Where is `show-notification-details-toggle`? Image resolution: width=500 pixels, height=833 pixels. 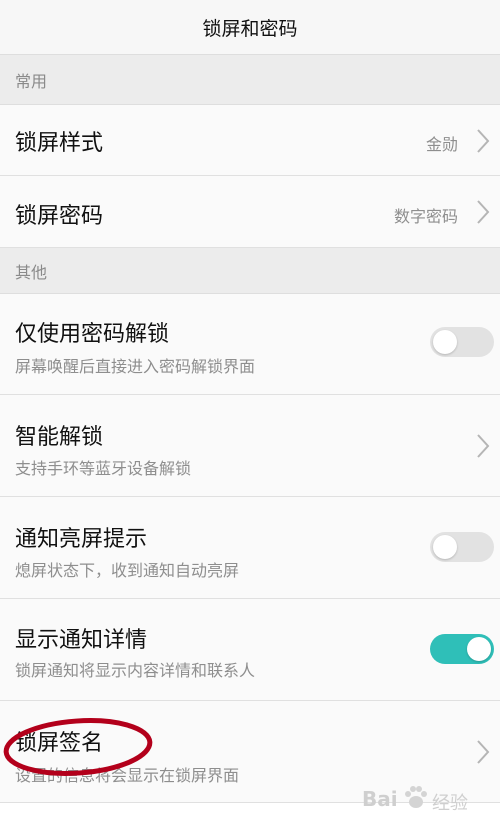
show-notification-details-toggle is located at coordinates (462, 649).